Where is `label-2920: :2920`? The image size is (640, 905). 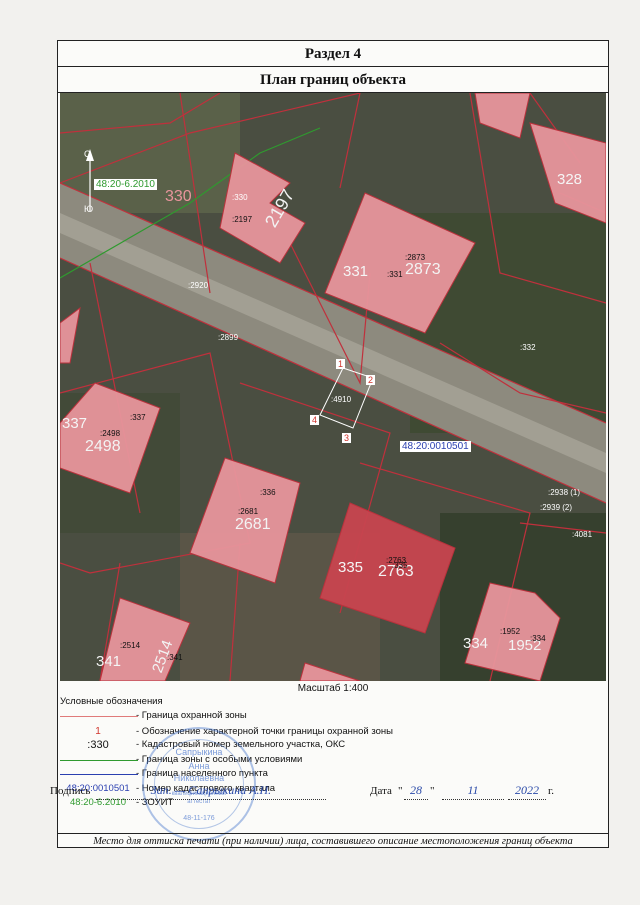 label-2920: :2920 is located at coordinates (198, 285).